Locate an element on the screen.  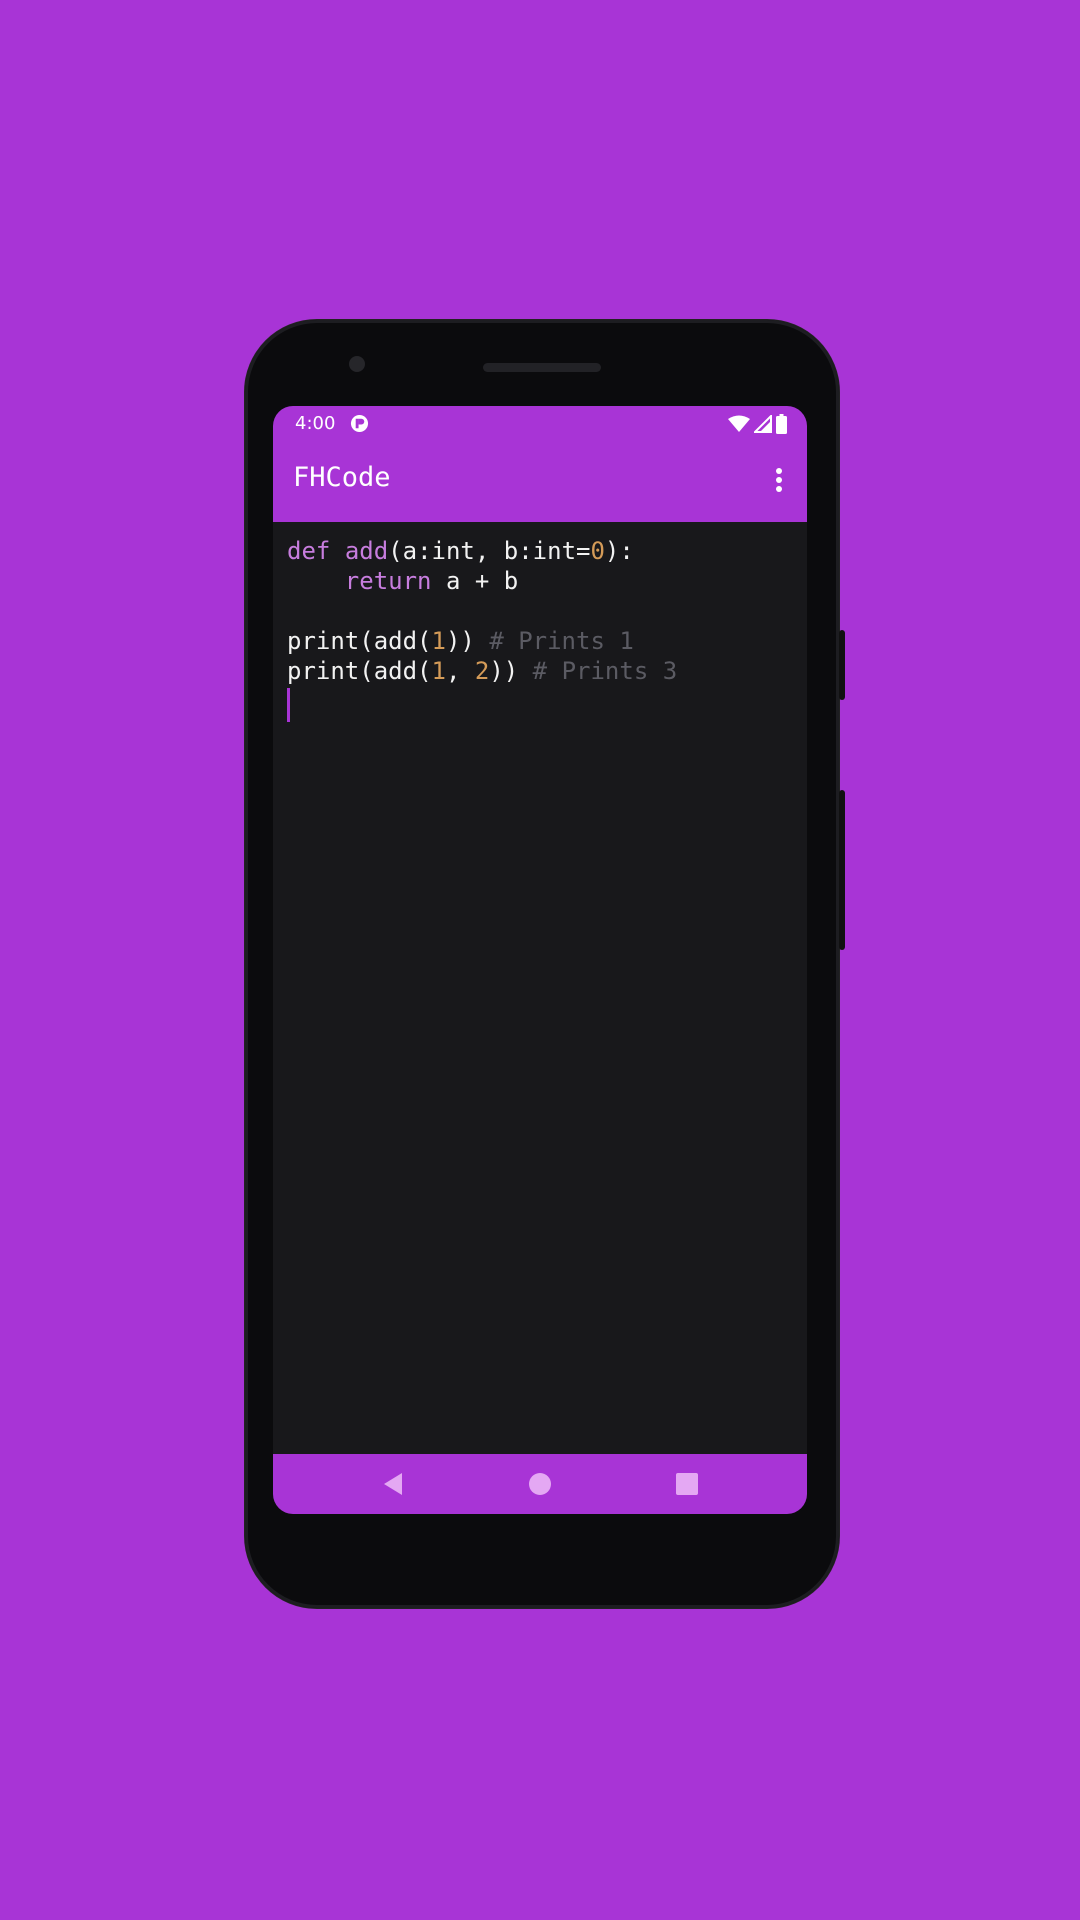
battery-icon is located at coordinates (781, 424).